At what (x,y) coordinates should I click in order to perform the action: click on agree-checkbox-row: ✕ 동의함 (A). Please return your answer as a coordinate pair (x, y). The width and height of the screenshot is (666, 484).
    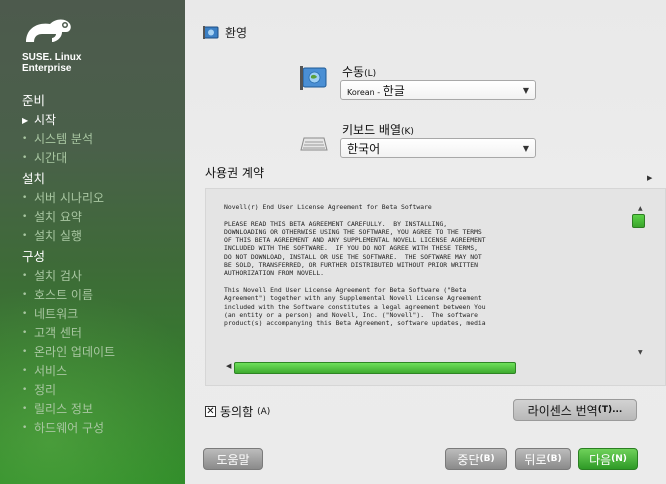
    Looking at the image, I should click on (237, 411).